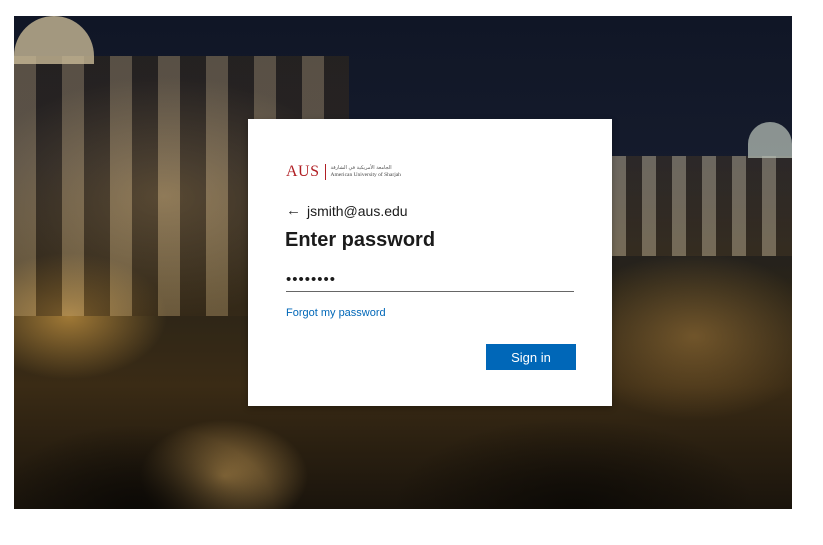 The width and height of the screenshot is (823, 545). Describe the element at coordinates (361, 168) in the screenshot. I see `logo-arabic-name: الجامعة الأمريكية في الشارقة` at that location.